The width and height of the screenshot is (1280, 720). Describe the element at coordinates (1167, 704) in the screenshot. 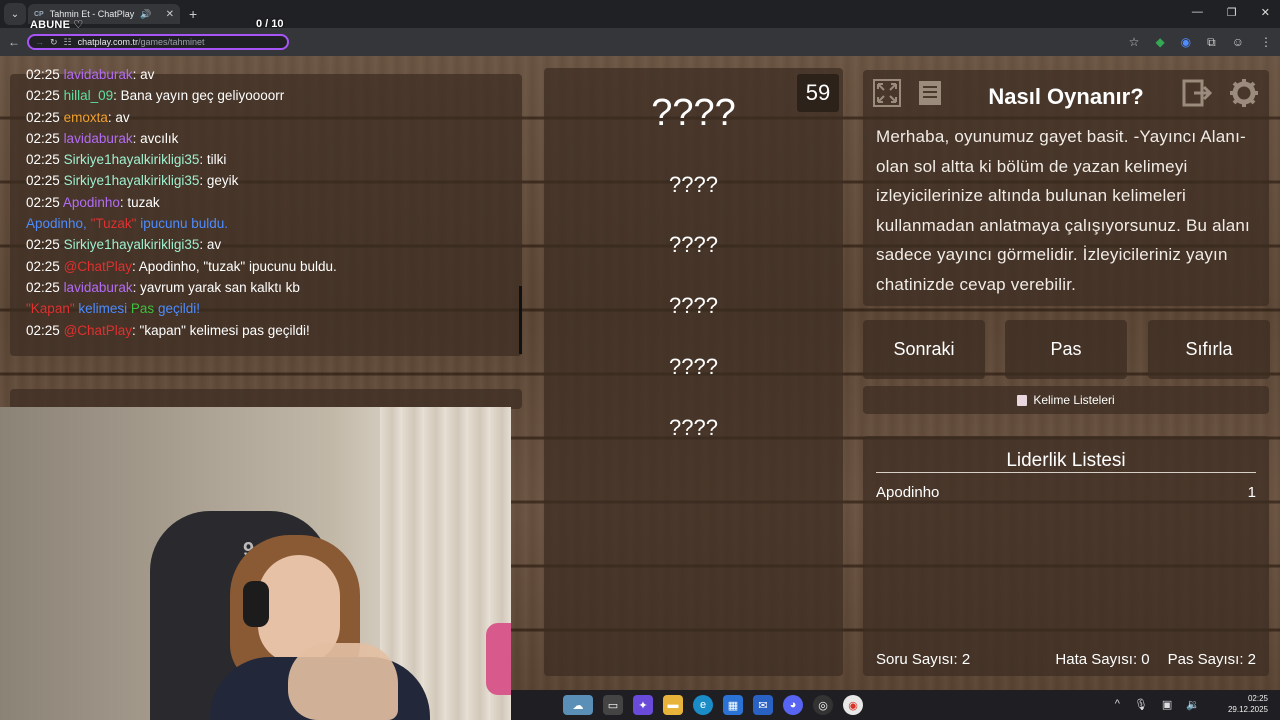

I see `tray-network-icon: ▣` at that location.